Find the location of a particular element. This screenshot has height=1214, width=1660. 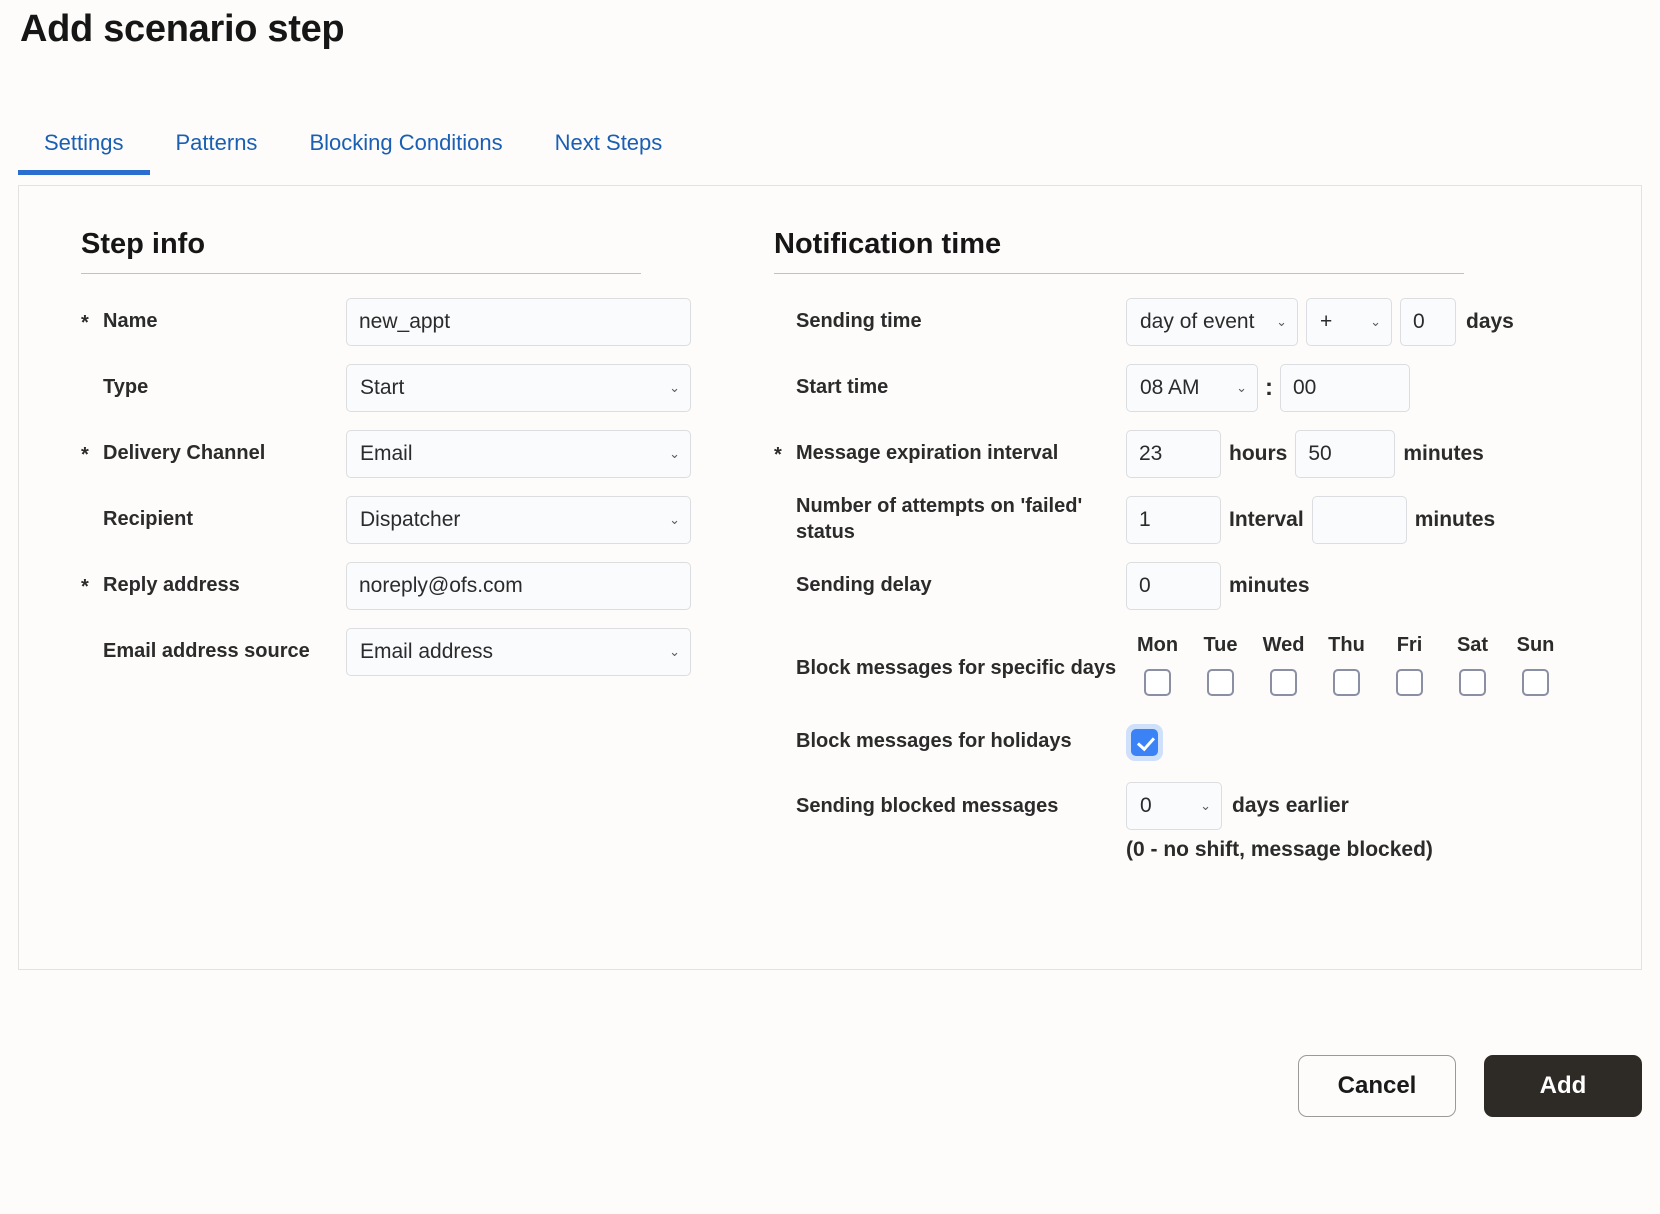

checkbox-block-wed is located at coordinates (1283, 682).